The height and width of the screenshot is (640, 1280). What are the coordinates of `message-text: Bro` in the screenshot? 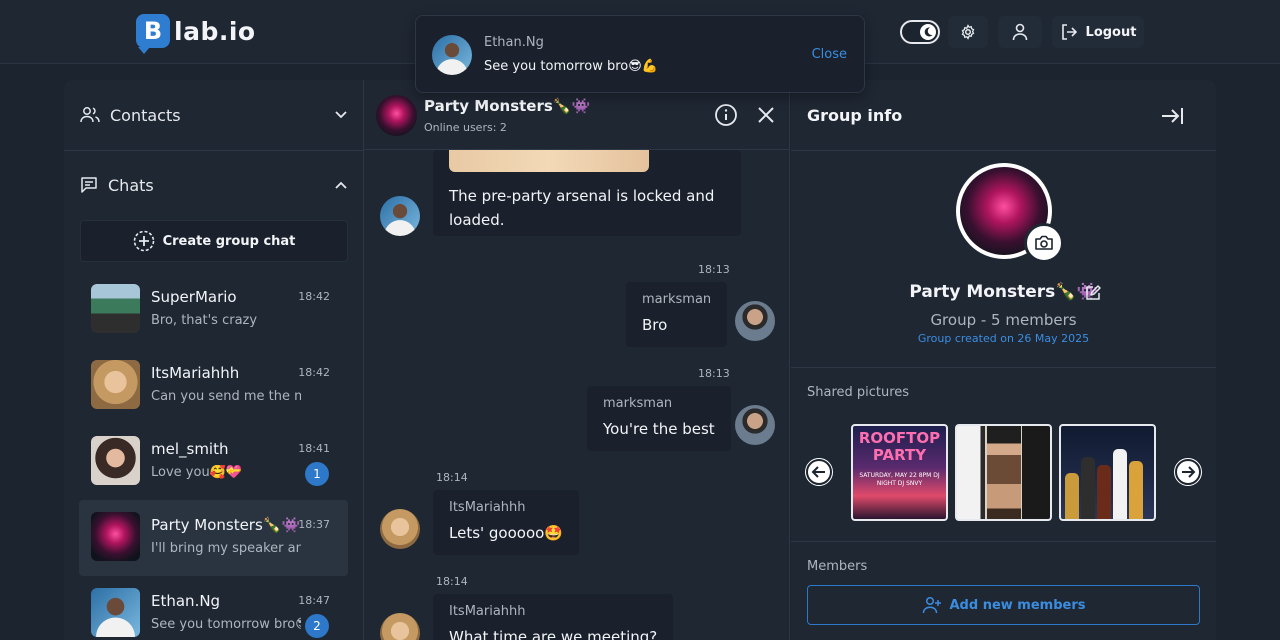 It's located at (655, 325).